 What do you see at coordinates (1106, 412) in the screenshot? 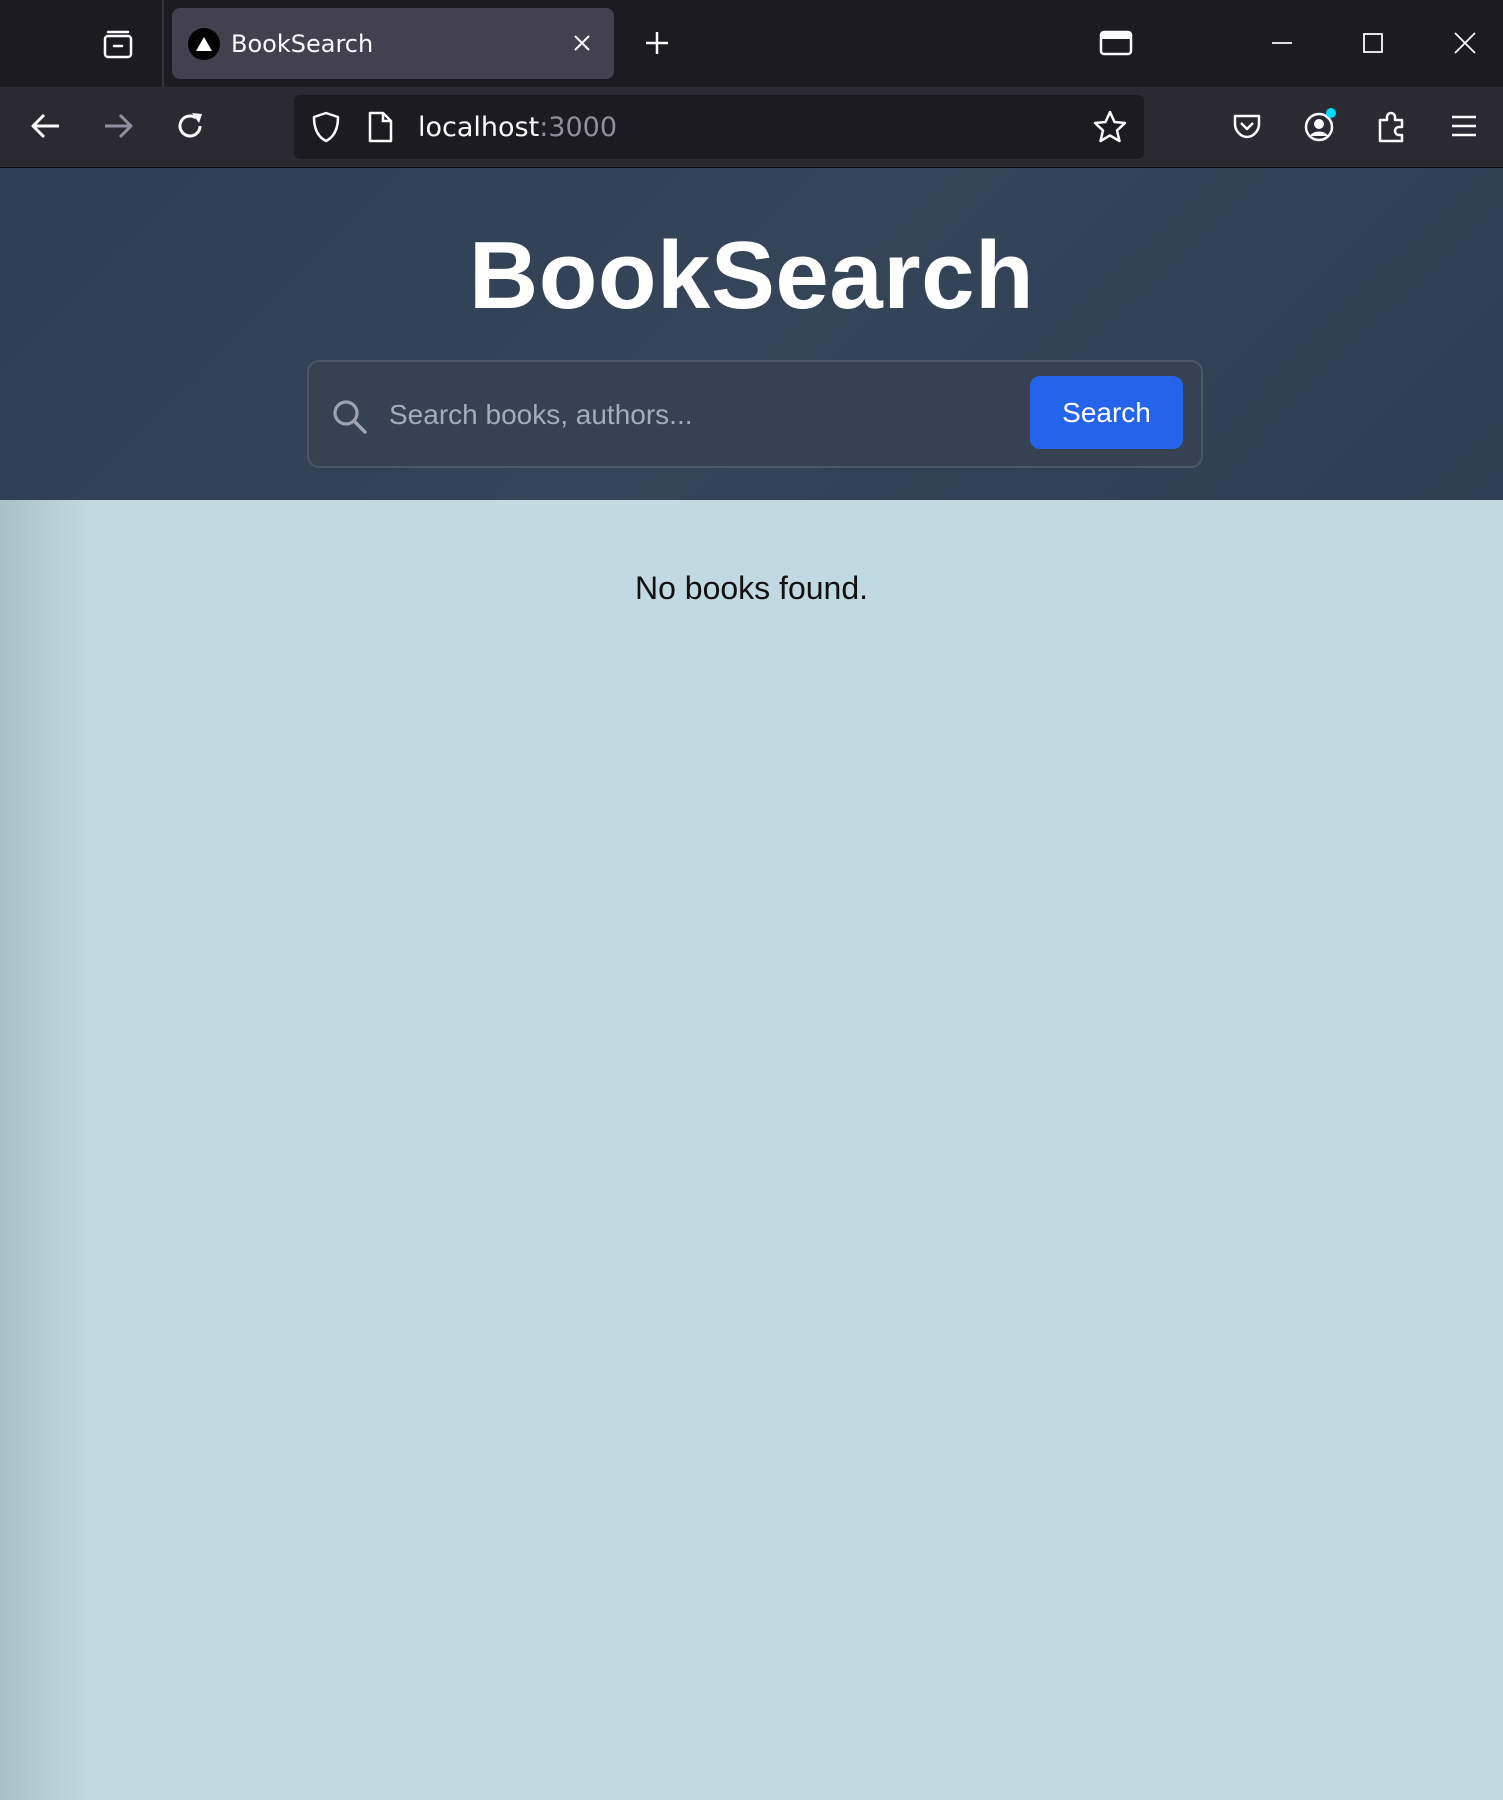
I see `search-button: Search` at bounding box center [1106, 412].